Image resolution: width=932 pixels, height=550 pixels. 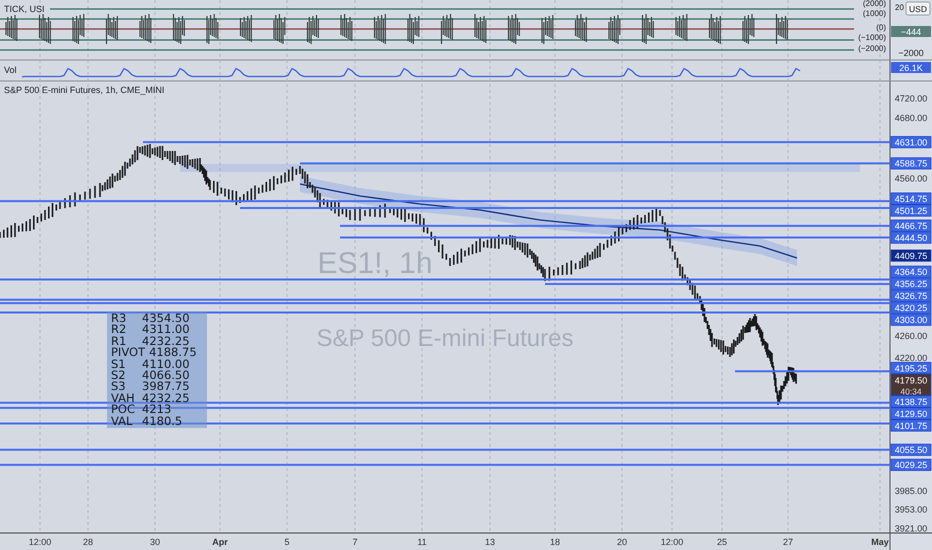 I want to click on time-label: 7, so click(x=355, y=542).